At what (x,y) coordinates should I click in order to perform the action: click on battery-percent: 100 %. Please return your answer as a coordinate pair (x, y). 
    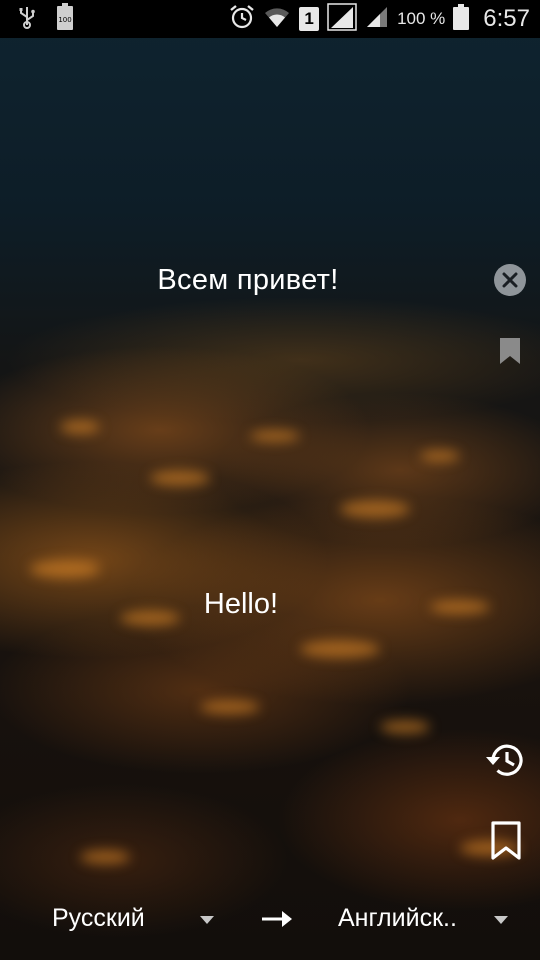
    Looking at the image, I should click on (421, 18).